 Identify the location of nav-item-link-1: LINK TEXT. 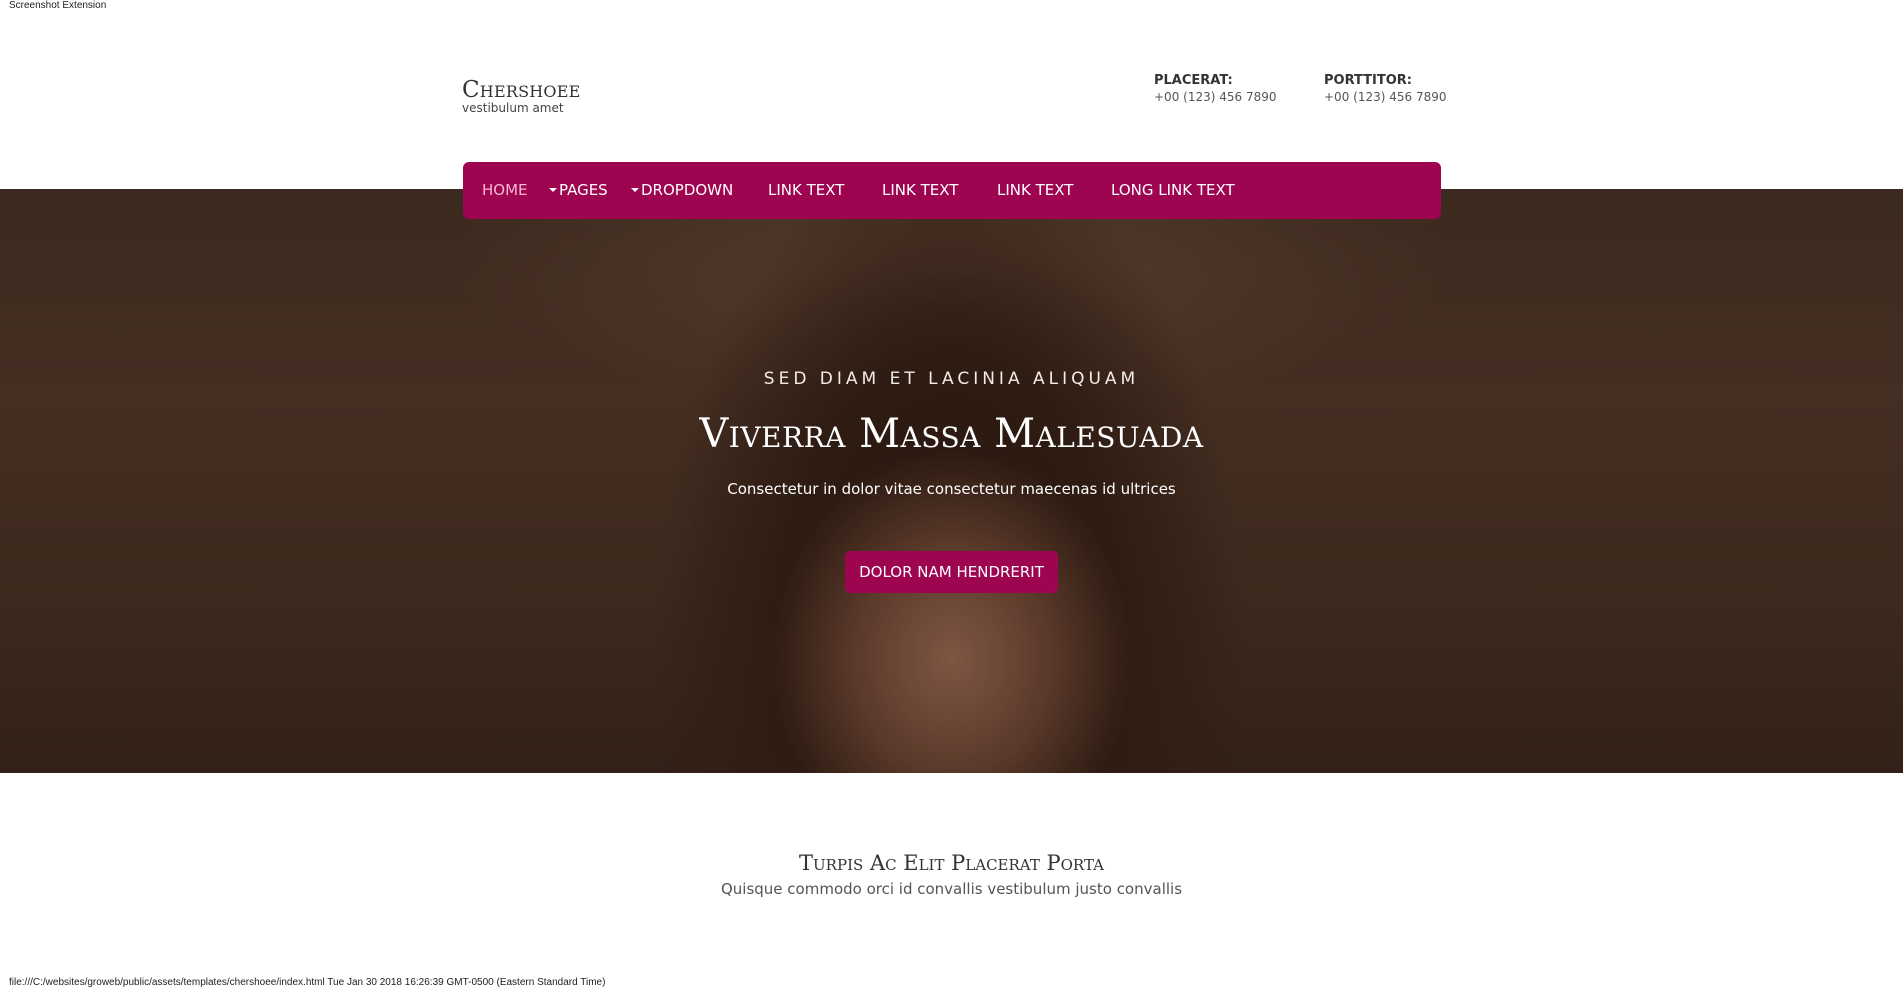
(806, 190).